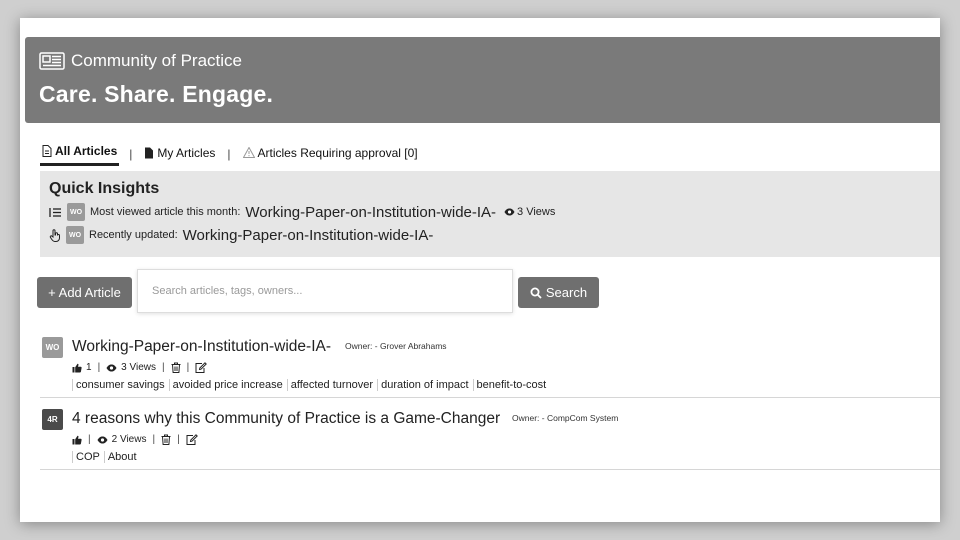 This screenshot has width=960, height=540. Describe the element at coordinates (104, 188) in the screenshot. I see `quick-insights-title: Quick Insights` at that location.